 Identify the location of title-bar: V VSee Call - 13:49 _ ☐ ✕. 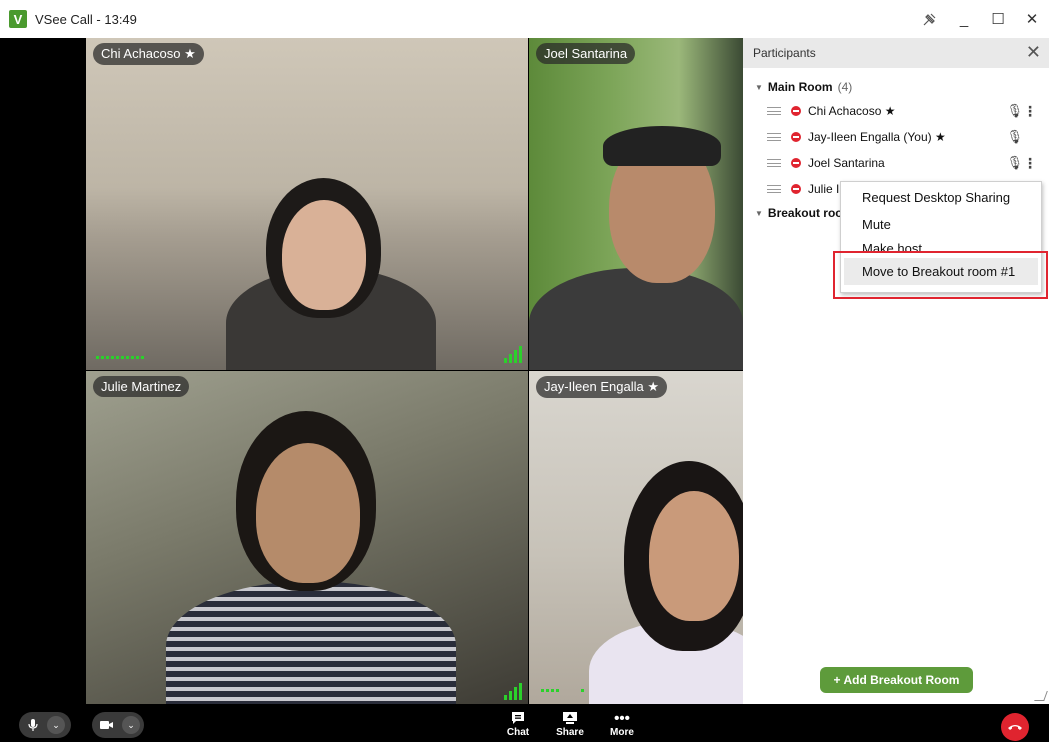
(524, 19).